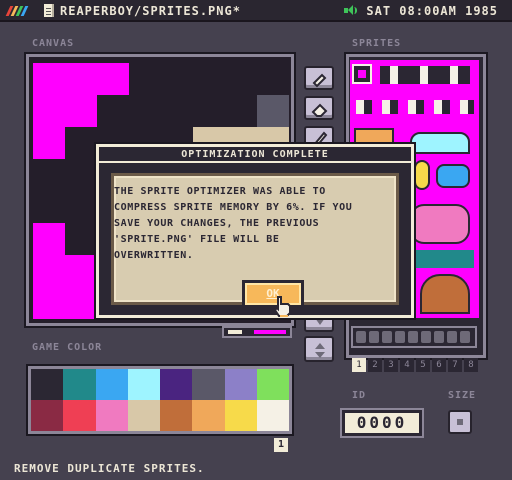 This screenshot has height=480, width=512. Describe the element at coordinates (460, 422) in the screenshot. I see `size-button` at that location.